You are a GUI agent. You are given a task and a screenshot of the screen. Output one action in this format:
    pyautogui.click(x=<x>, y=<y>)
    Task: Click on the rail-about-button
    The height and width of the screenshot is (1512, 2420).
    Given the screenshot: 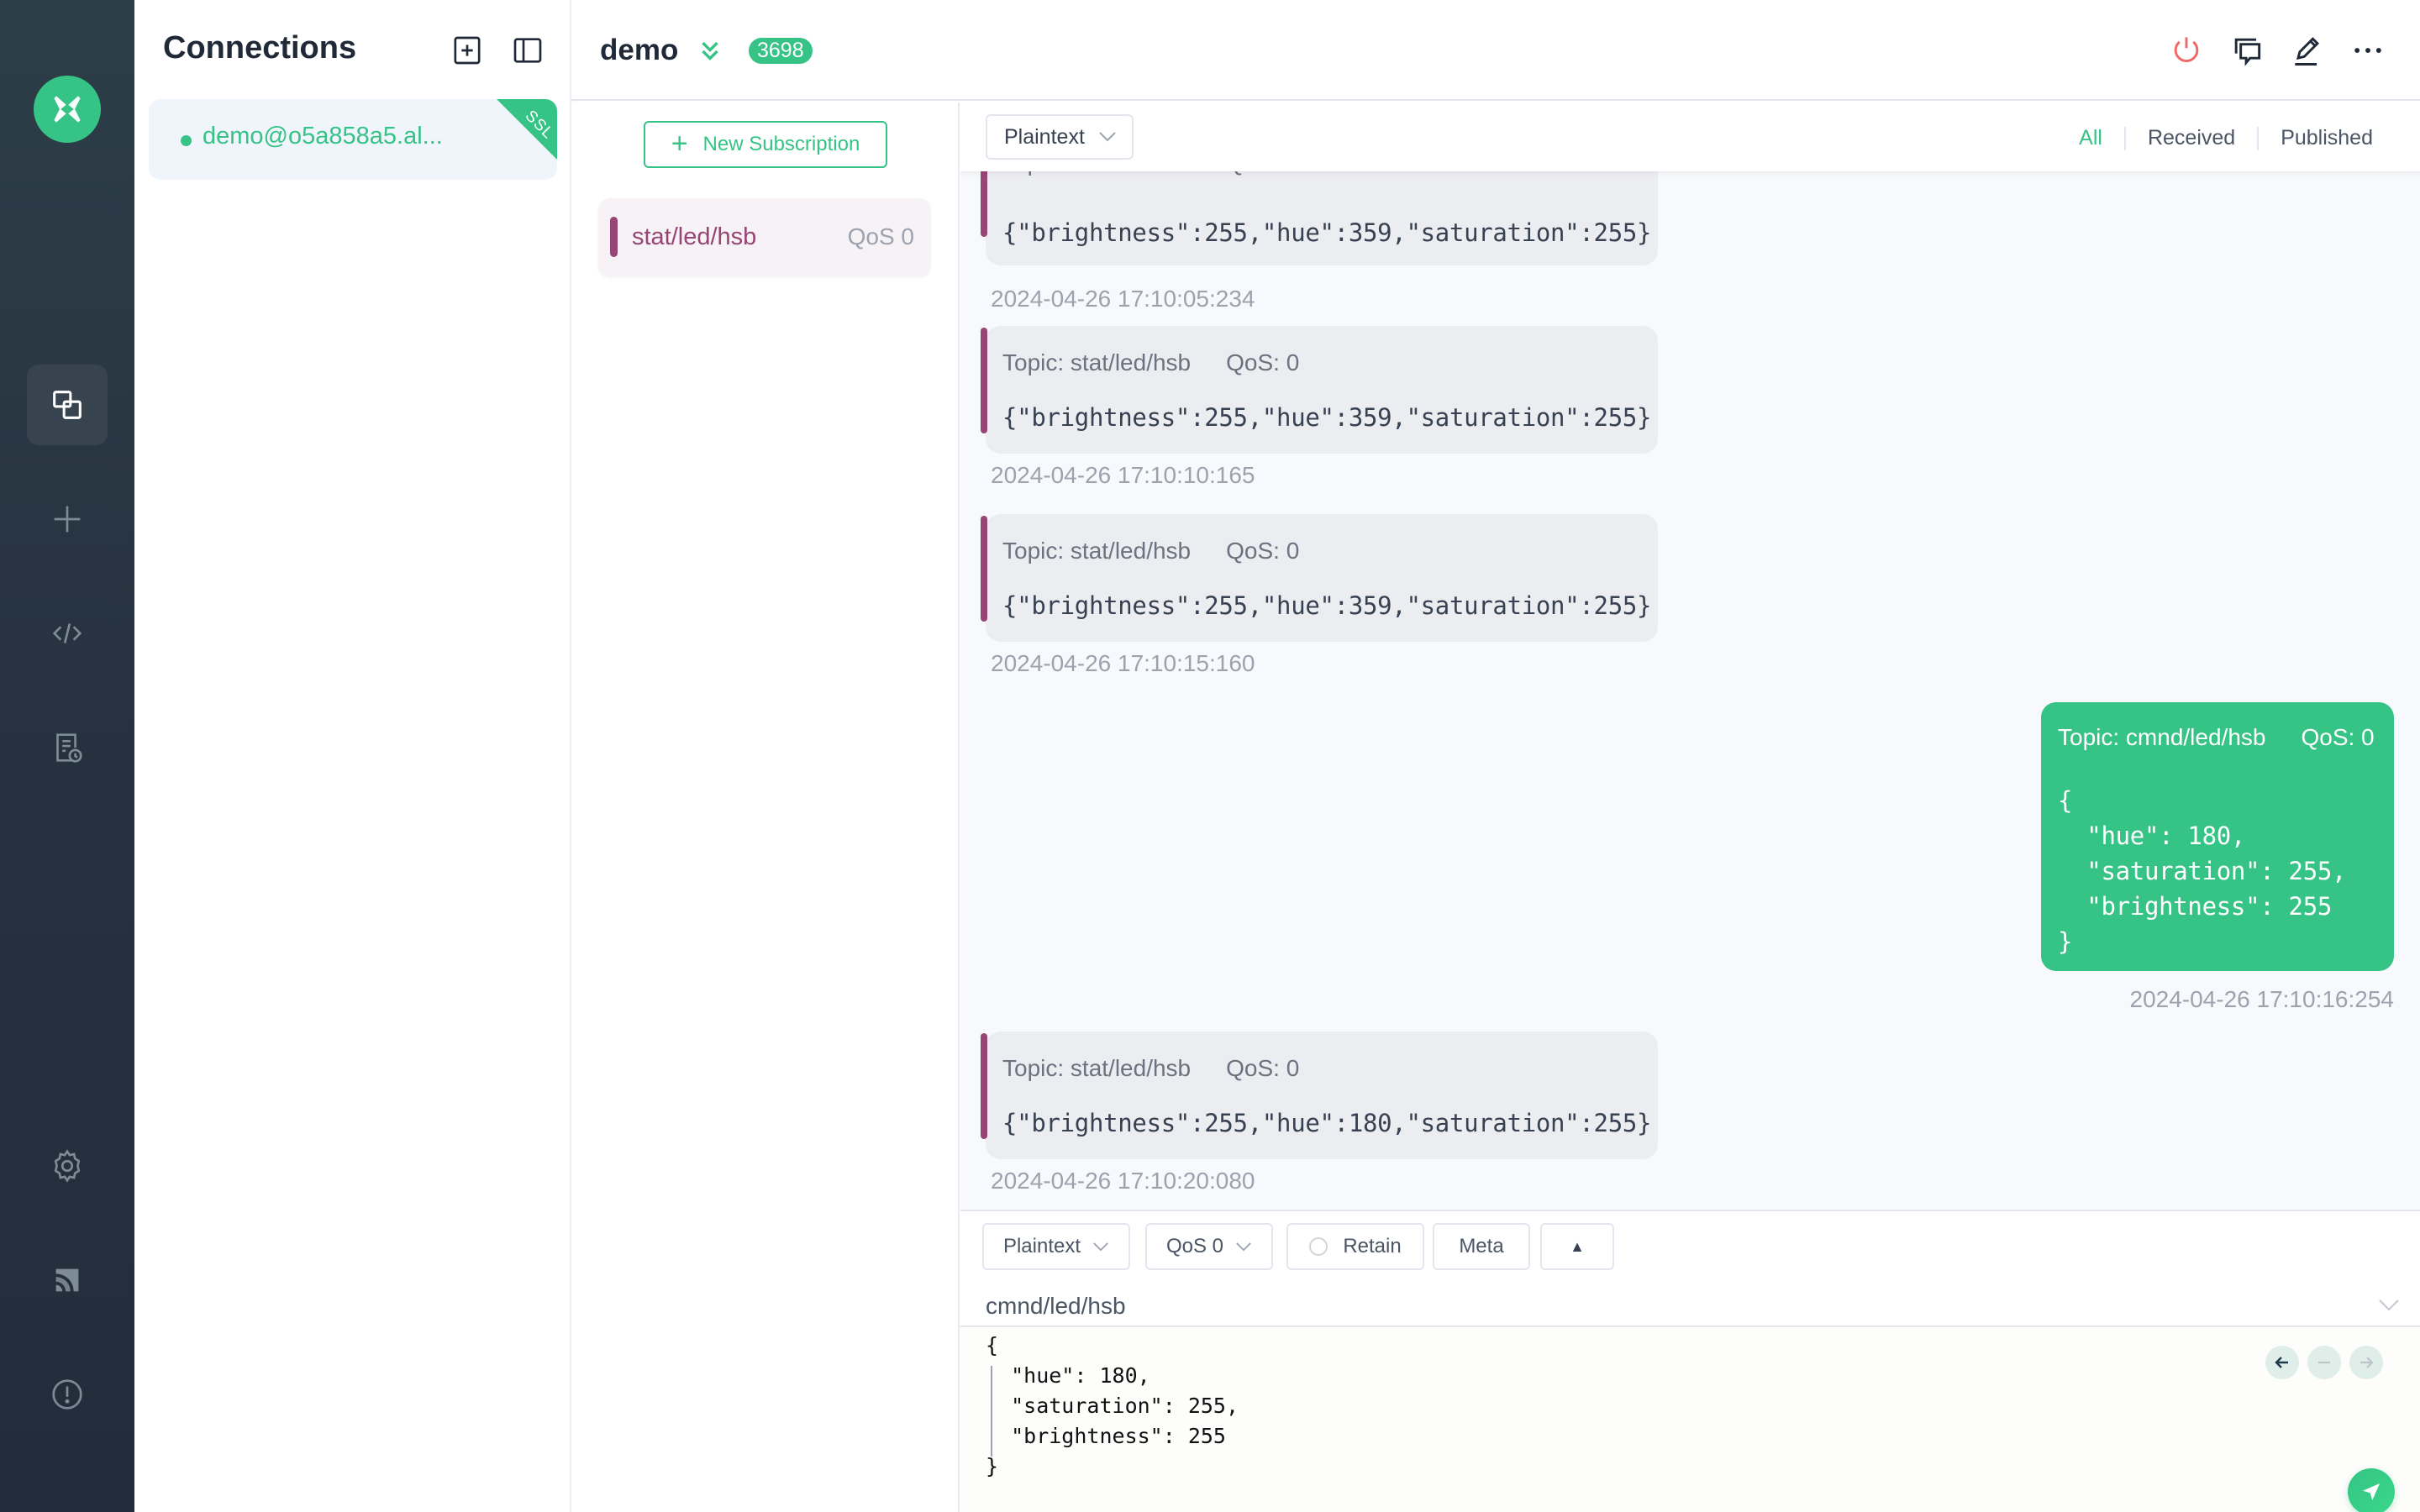 What is the action you would take?
    pyautogui.click(x=67, y=1394)
    